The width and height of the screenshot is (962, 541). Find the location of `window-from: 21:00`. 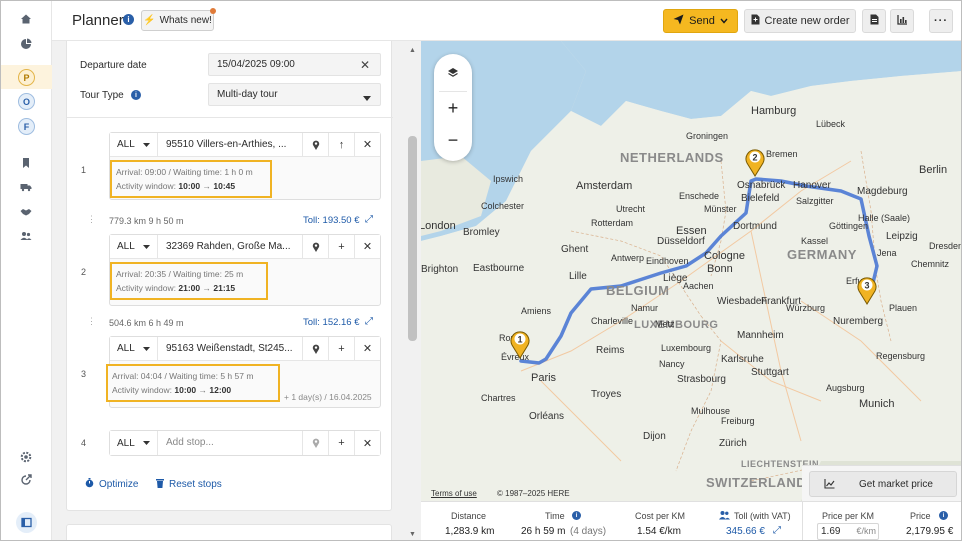

window-from: 21:00 is located at coordinates (189, 288).